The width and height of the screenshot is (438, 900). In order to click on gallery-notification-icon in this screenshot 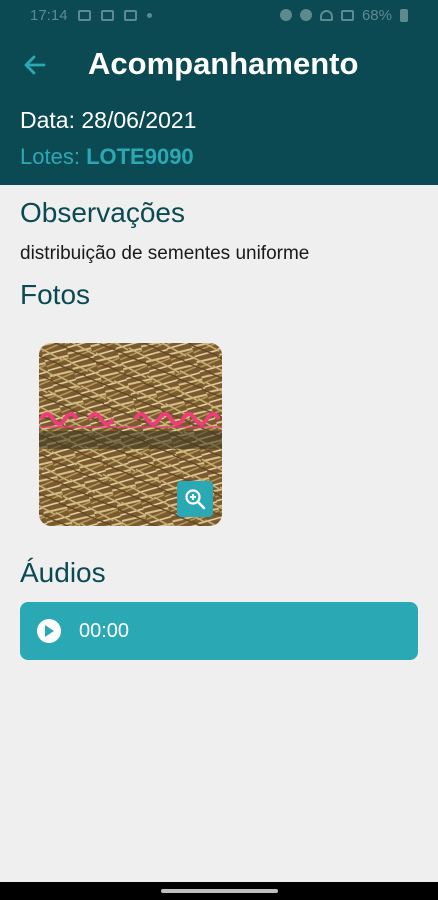, I will do `click(84, 15)`.